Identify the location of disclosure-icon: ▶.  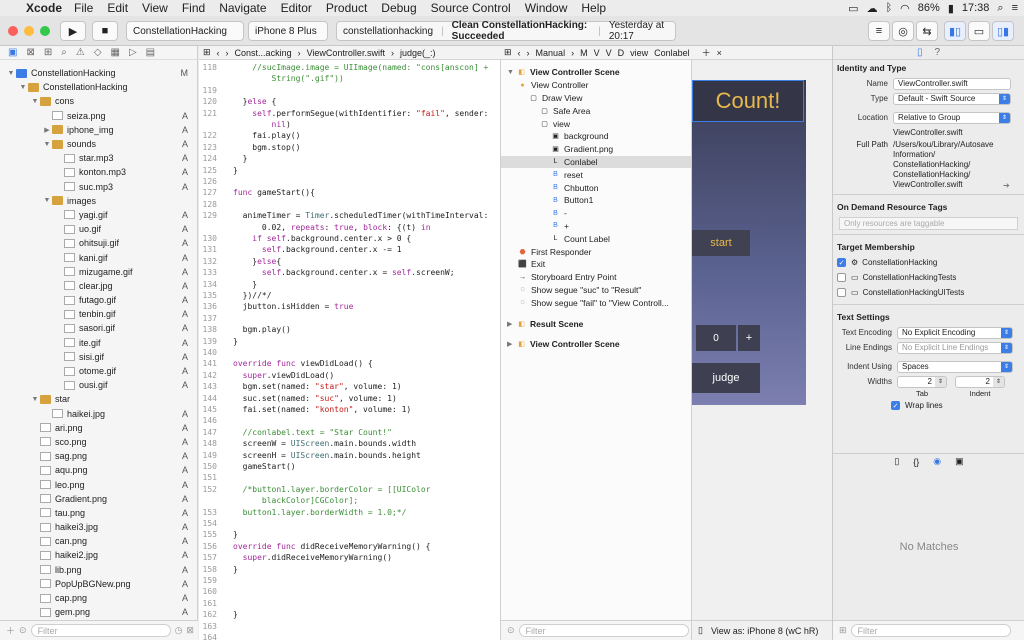
(512, 324).